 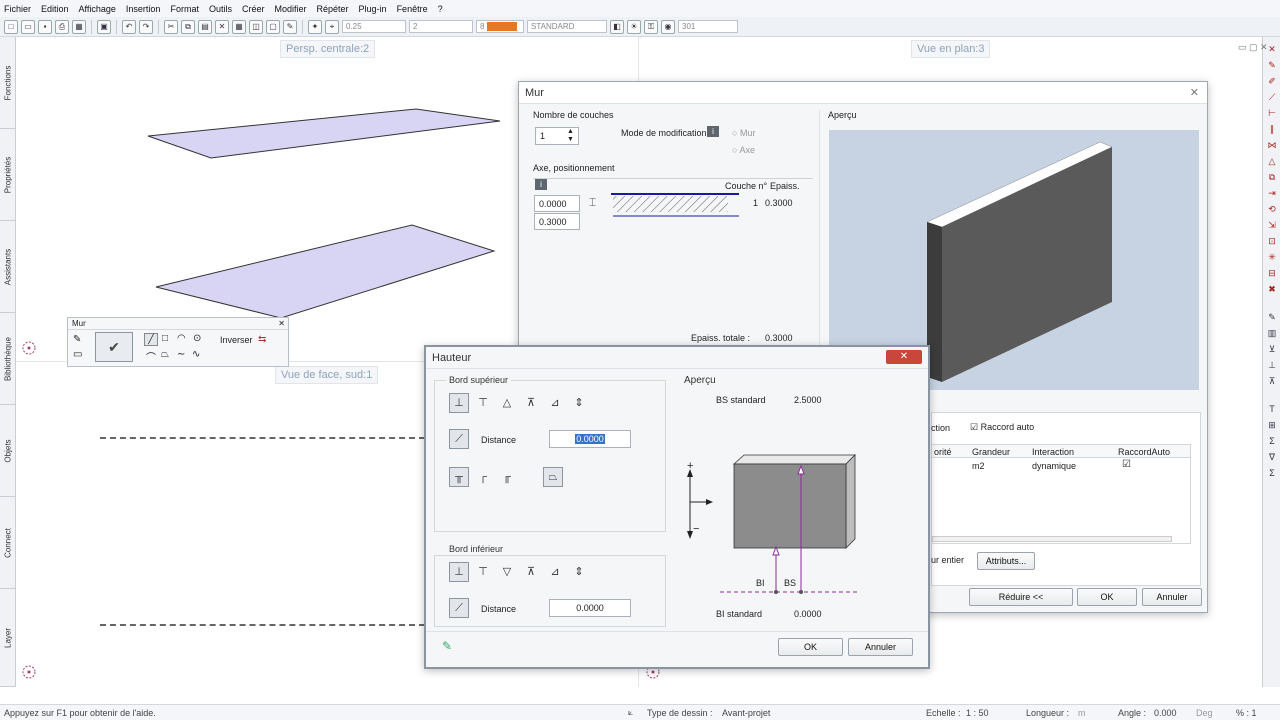 I want to click on rotate-icon: ⟲, so click(x=1272, y=209).